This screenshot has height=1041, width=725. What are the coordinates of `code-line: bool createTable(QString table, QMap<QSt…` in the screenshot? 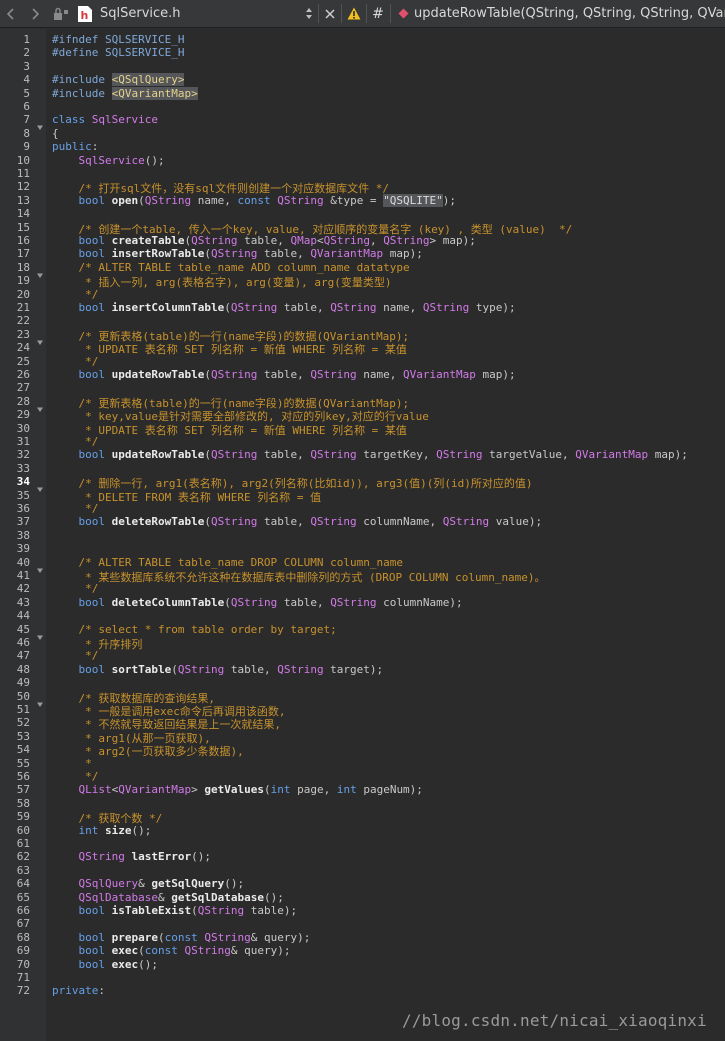 It's located at (264, 240).